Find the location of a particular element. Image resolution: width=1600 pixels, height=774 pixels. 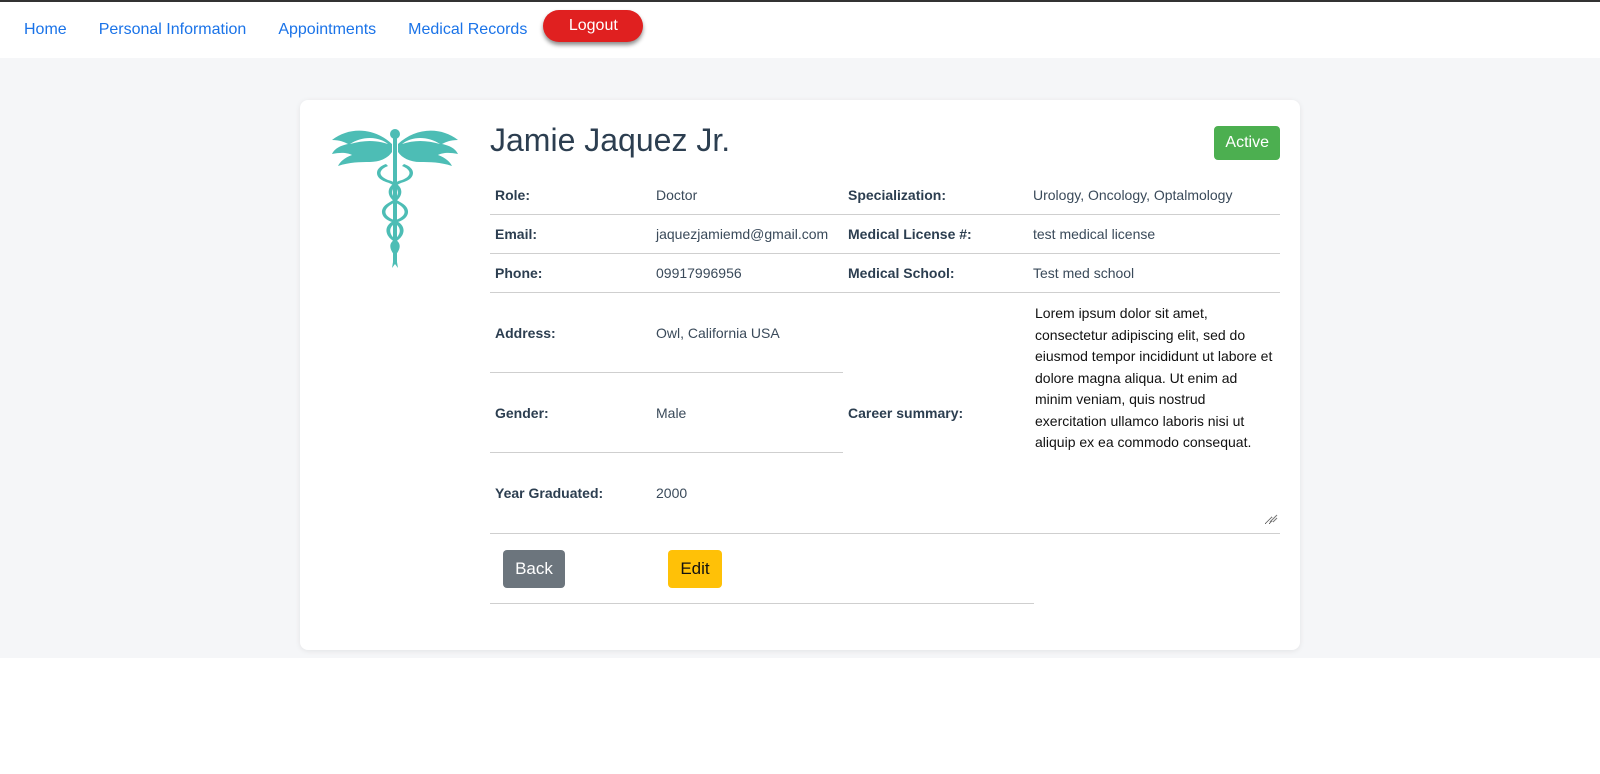

specialization-label: Specialization: is located at coordinates (897, 195).